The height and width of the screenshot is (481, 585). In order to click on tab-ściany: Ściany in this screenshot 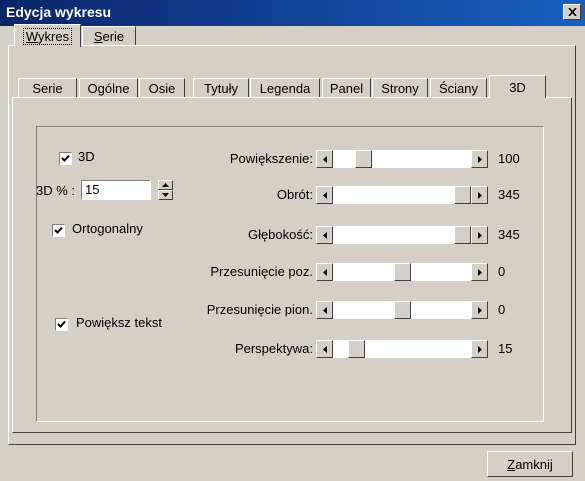, I will do `click(458, 88)`.